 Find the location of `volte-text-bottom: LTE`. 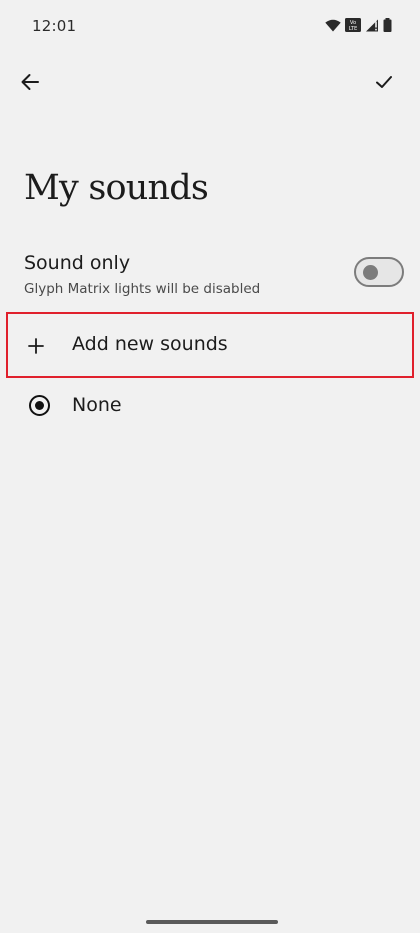

volte-text-bottom: LTE is located at coordinates (353, 29).